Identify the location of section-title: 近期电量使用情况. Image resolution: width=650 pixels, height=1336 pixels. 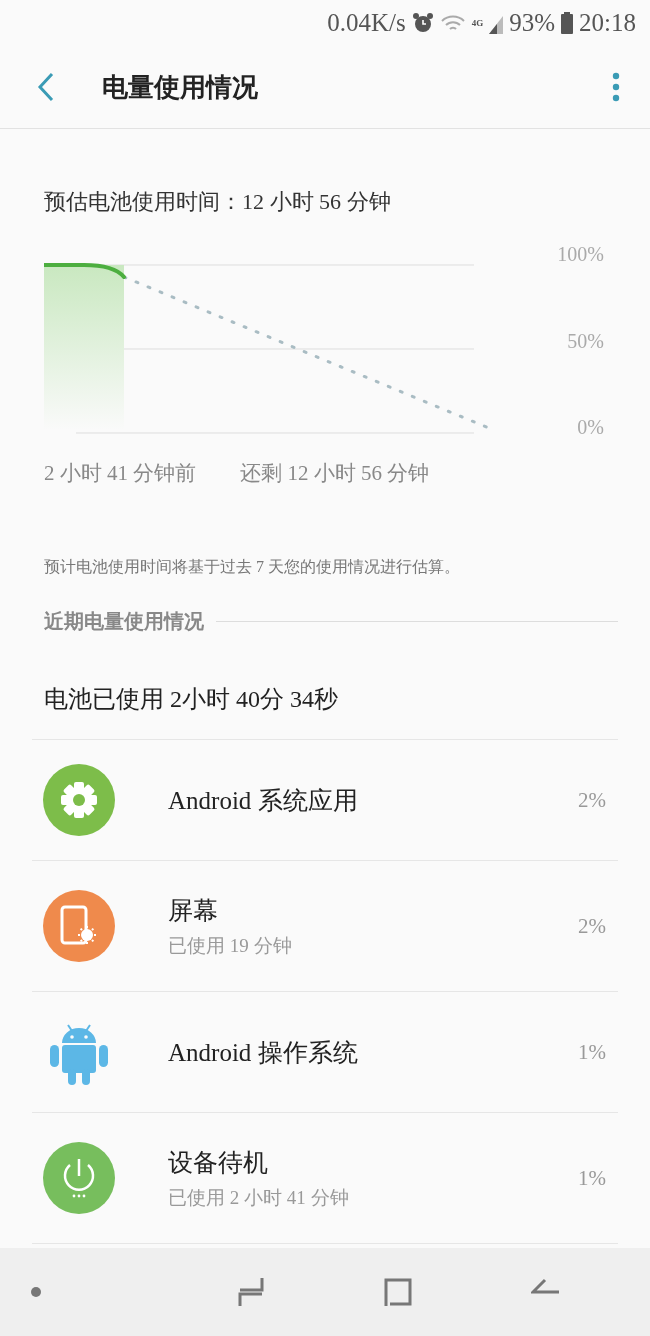
(124, 621).